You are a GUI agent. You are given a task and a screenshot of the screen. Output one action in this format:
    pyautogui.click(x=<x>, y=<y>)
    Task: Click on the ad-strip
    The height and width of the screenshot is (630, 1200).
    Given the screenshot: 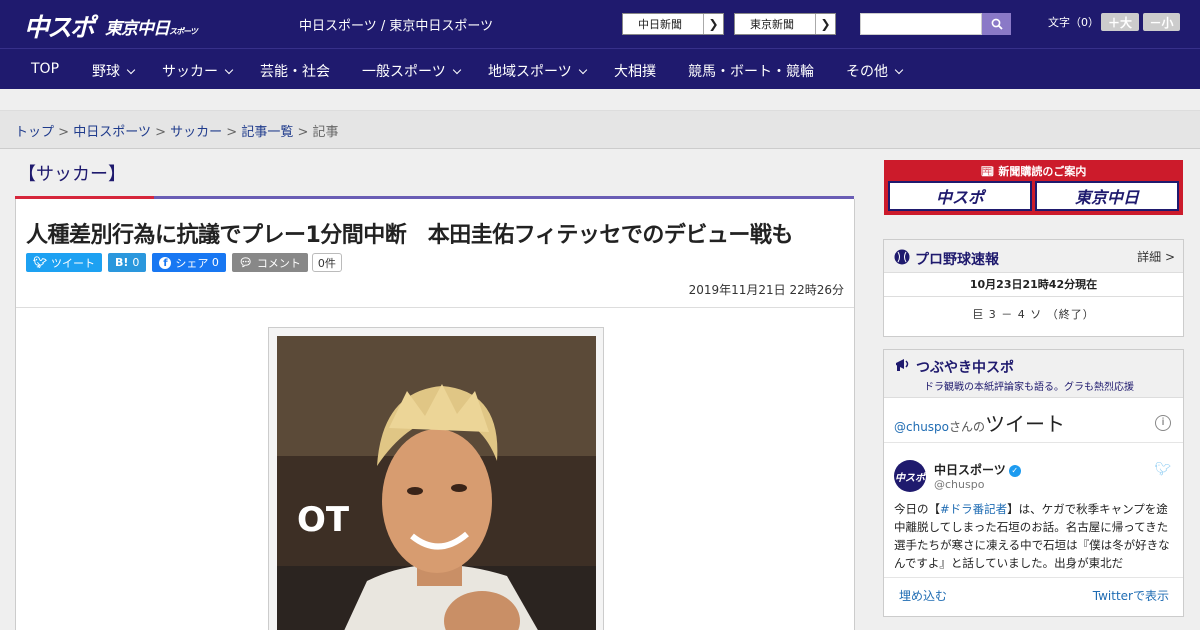 What is the action you would take?
    pyautogui.click(x=600, y=100)
    